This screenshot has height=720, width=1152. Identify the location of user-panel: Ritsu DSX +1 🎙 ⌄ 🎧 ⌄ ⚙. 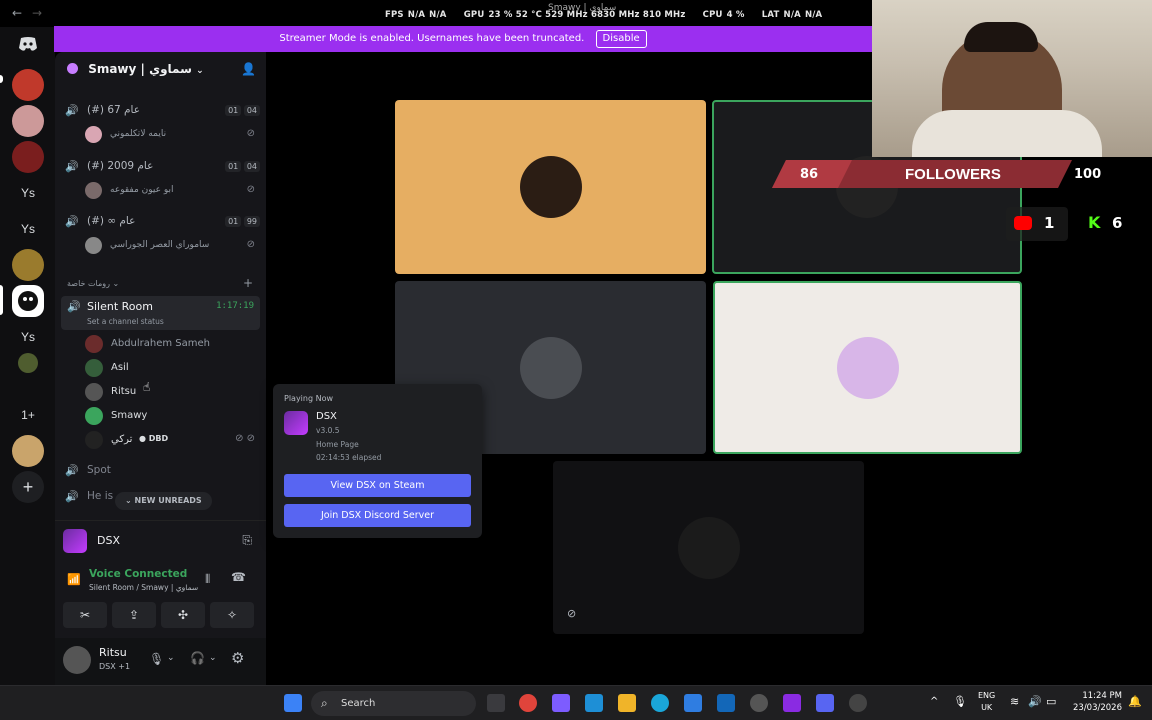
(160, 661).